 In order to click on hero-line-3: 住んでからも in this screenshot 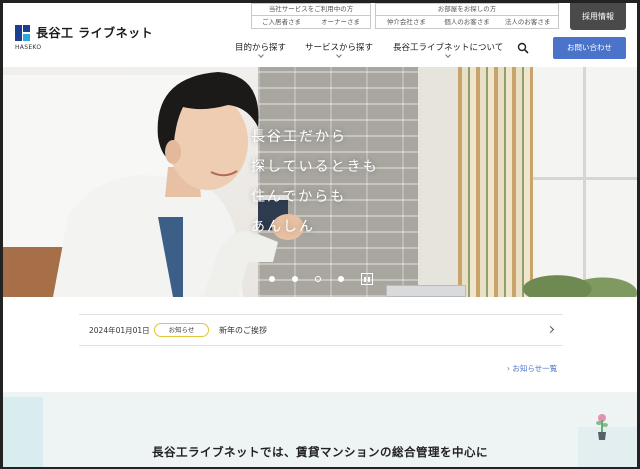, I will do `click(299, 197)`.